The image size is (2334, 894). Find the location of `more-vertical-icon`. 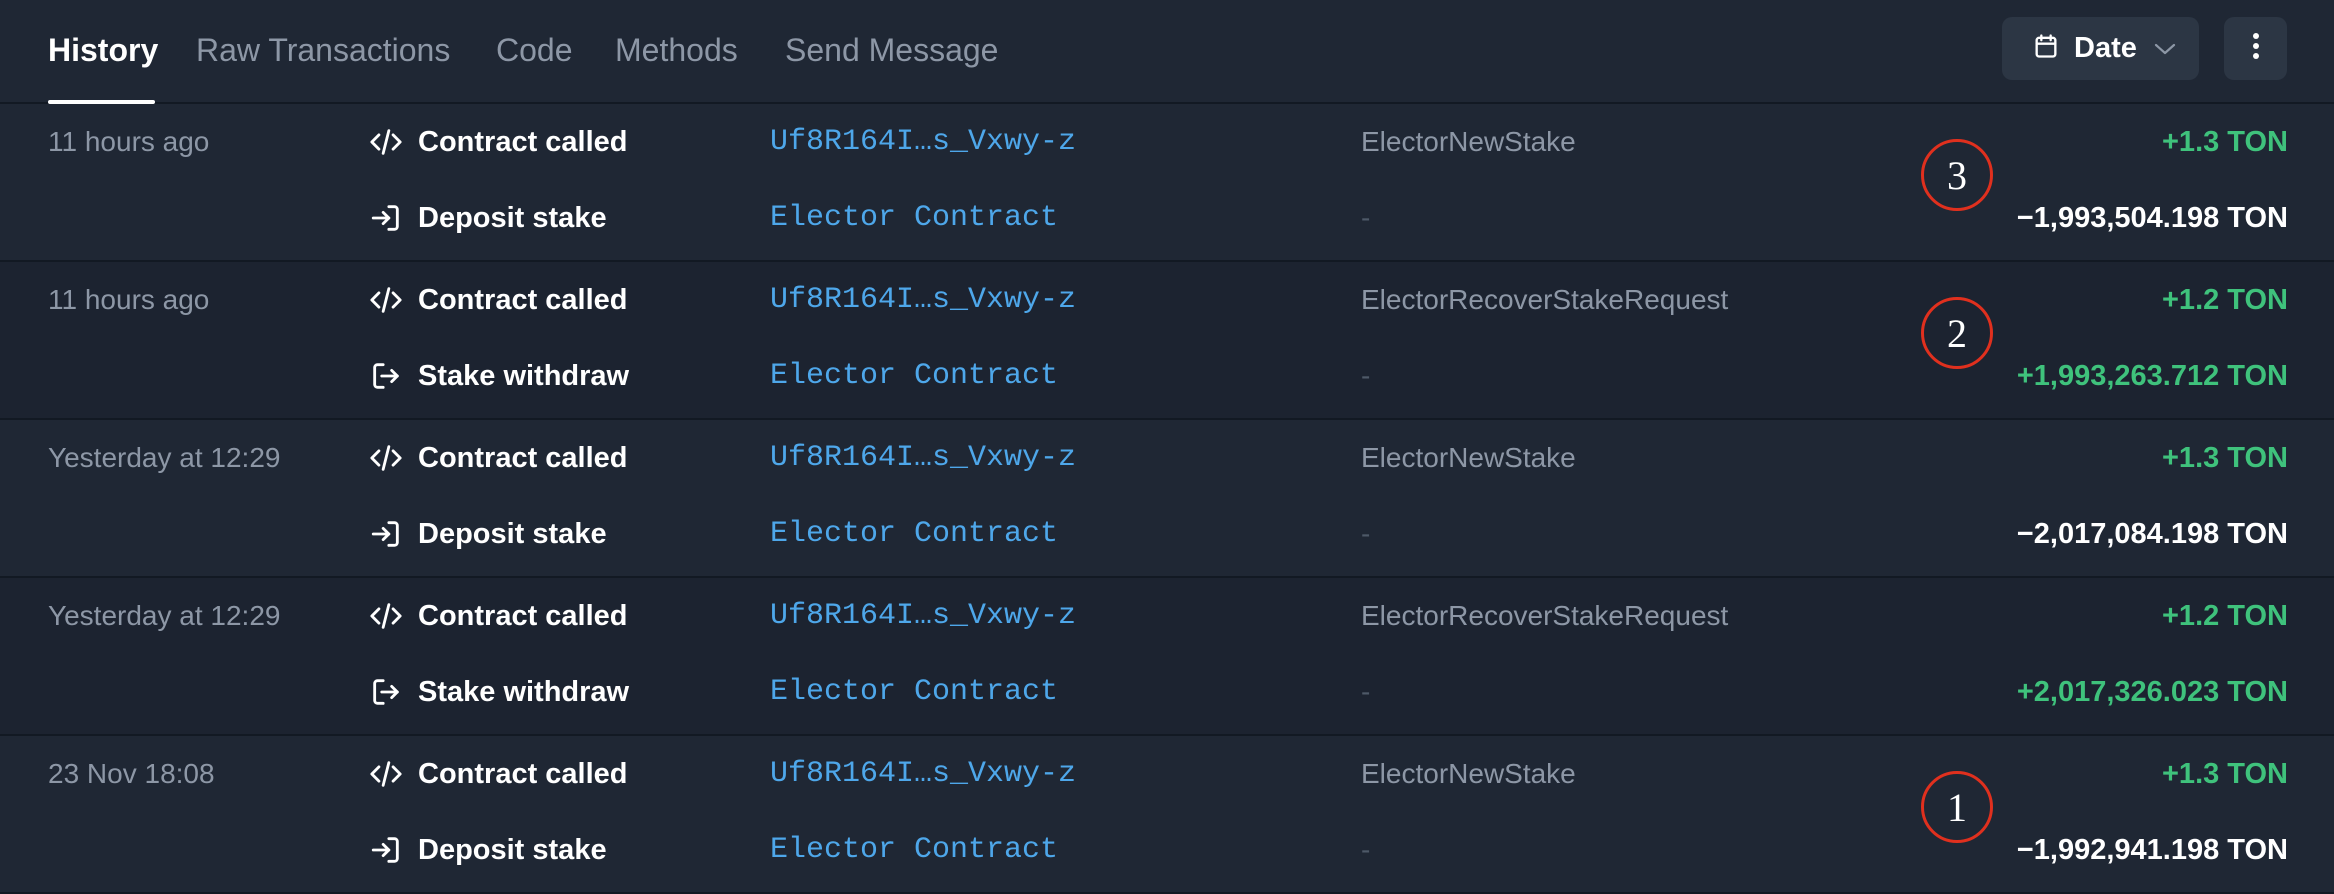

more-vertical-icon is located at coordinates (2256, 48).